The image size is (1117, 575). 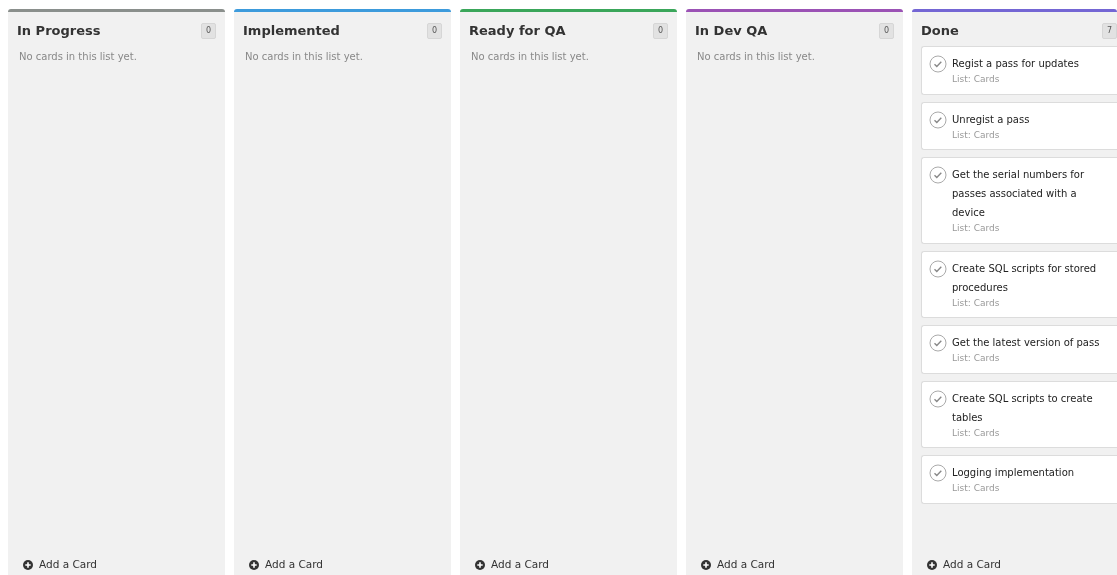 I want to click on count-badge: 7, so click(x=1109, y=31).